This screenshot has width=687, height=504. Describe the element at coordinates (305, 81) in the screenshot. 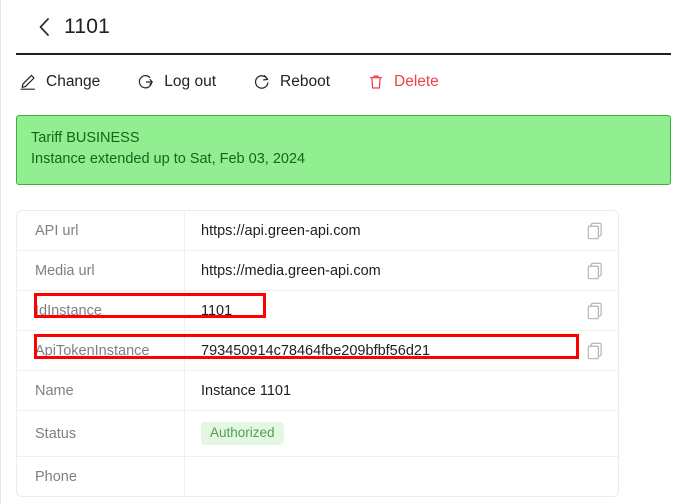

I see `reboot-button-label: Reboot` at that location.